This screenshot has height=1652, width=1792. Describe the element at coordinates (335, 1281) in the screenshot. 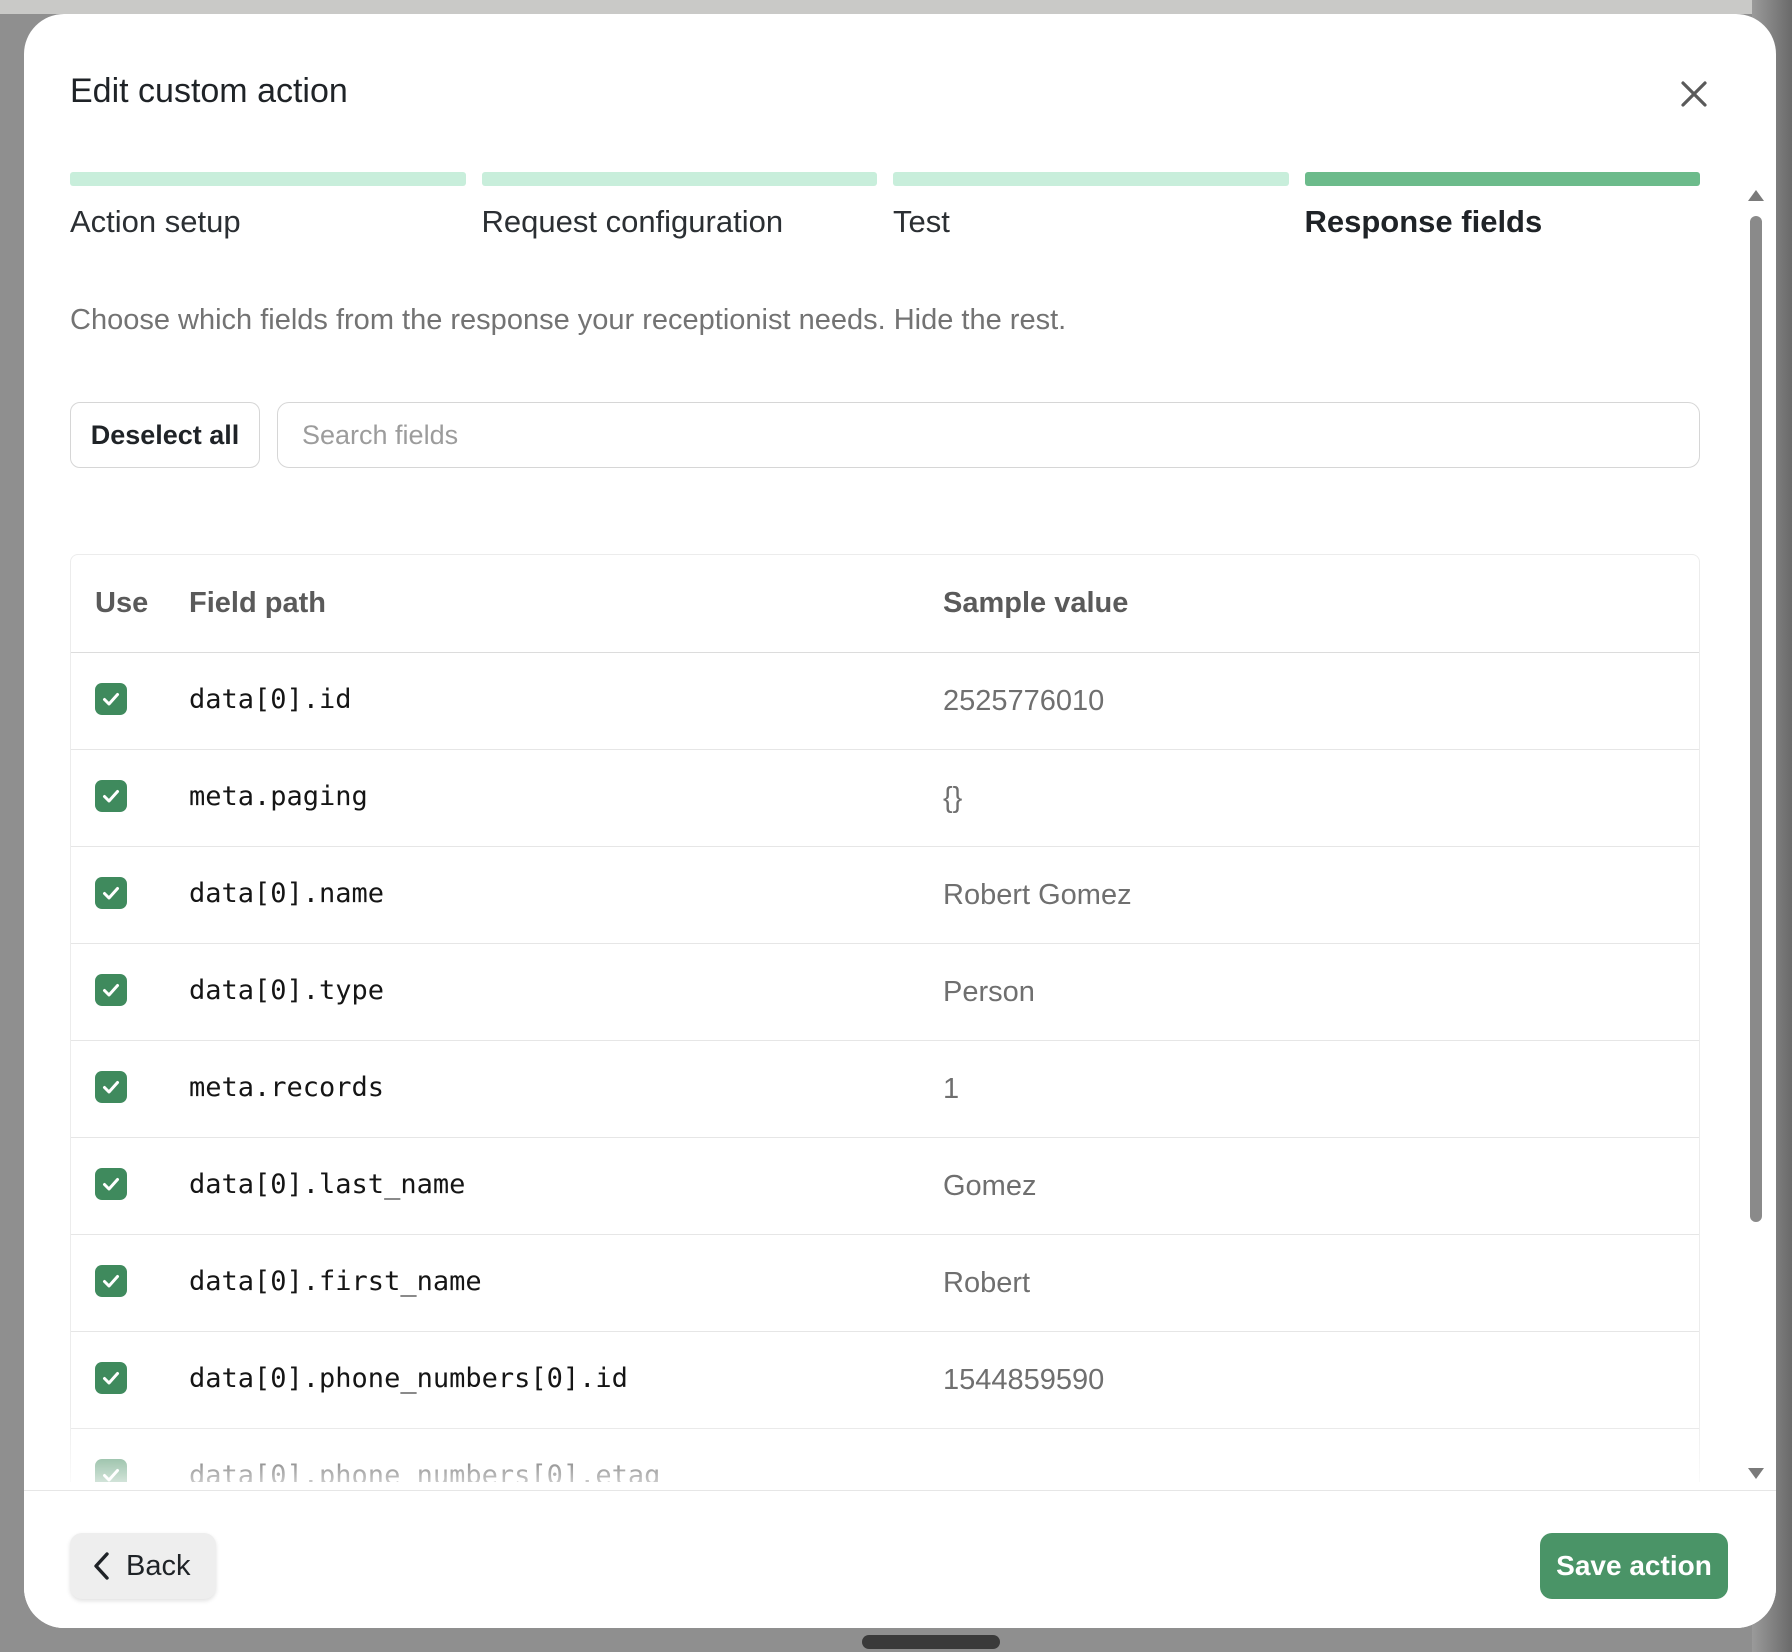

I see `field-path: data[0].first_name` at that location.